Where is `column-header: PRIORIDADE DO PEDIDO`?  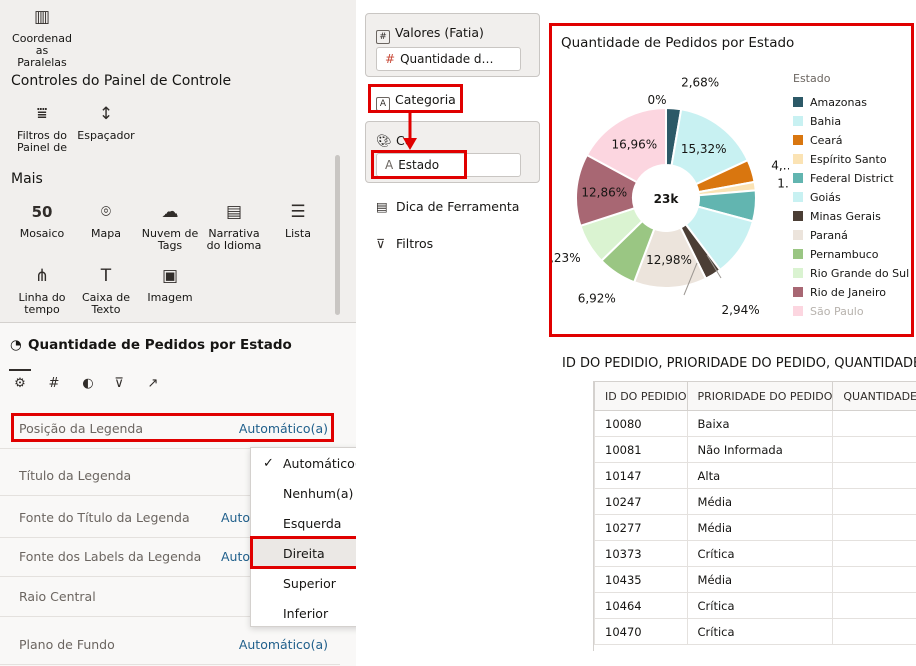
column-header: PRIORIDADE DO PEDIDO is located at coordinates (760, 396).